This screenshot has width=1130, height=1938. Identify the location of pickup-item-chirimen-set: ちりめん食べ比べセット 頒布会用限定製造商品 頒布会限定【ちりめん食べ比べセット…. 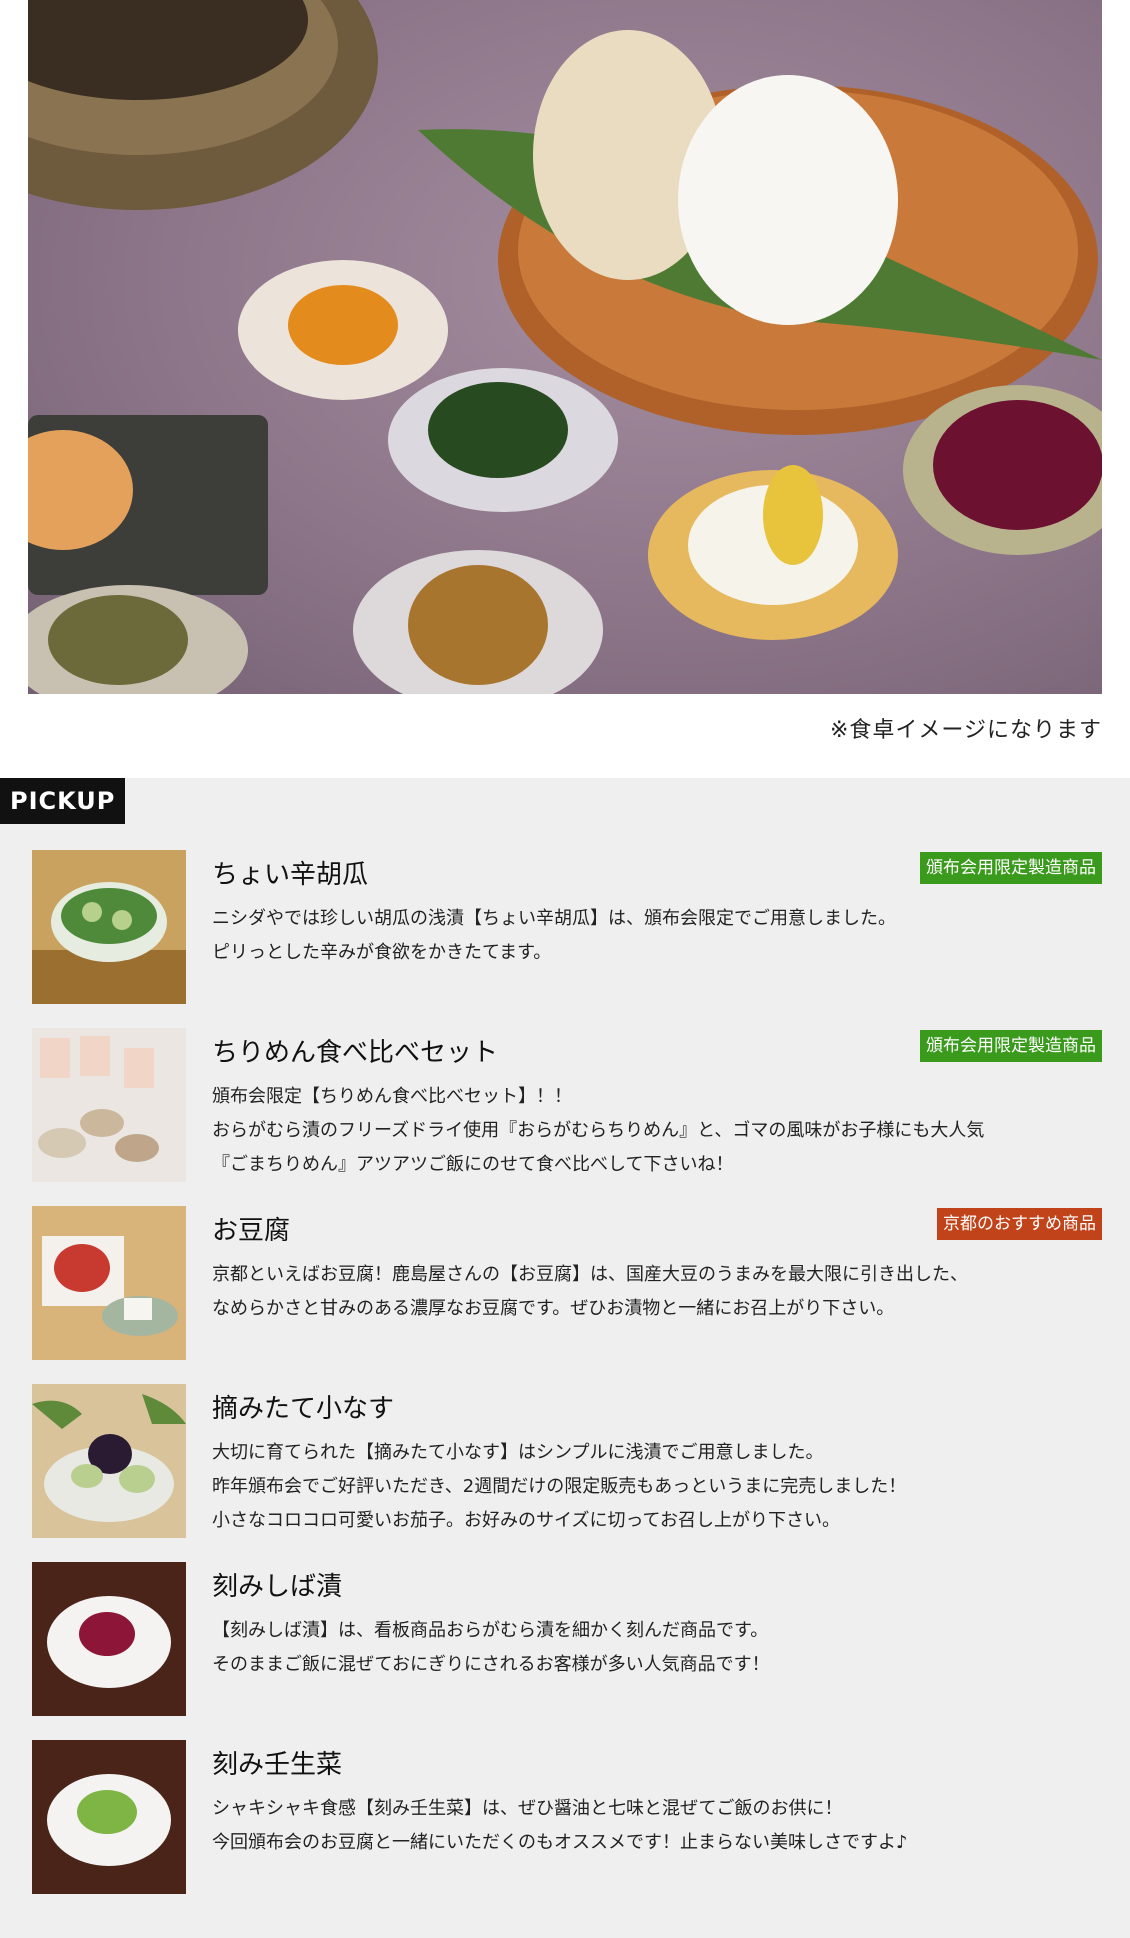
(567, 1106).